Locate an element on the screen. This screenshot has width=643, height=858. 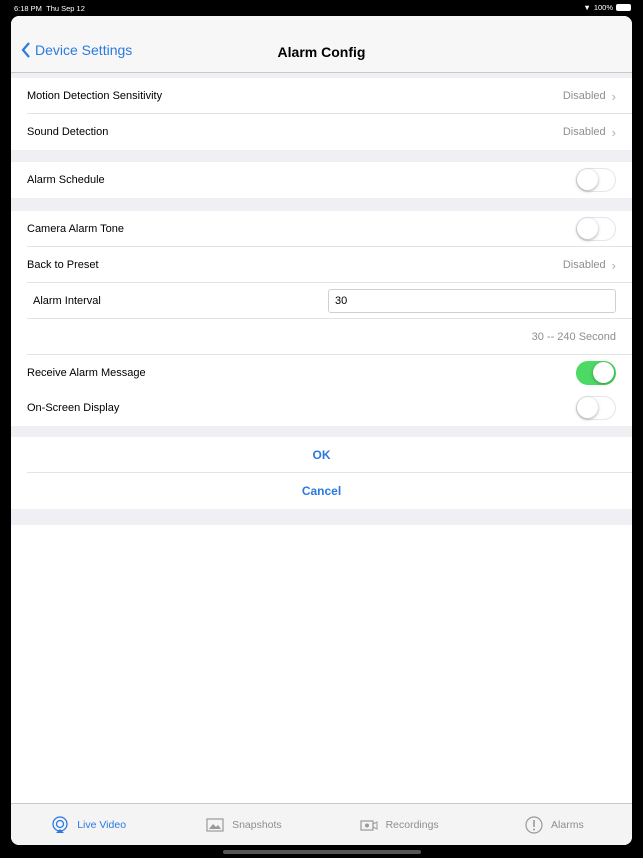
tab-bar: Live Video Snapshots Recordings Alarms is located at coordinates (321, 824).